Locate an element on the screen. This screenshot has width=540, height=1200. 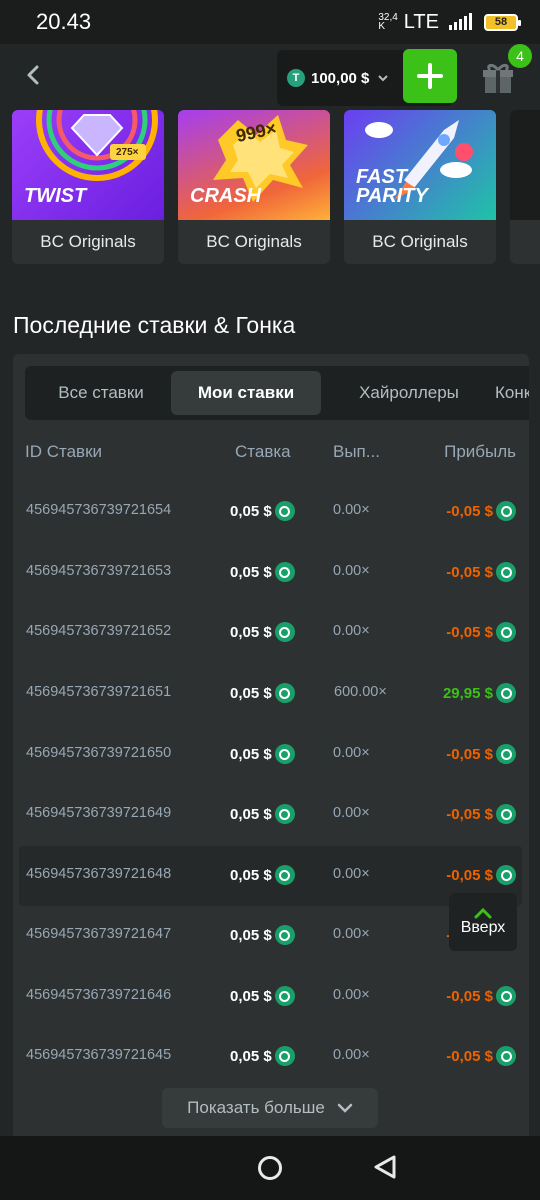
show-more-button: Показать больше is located at coordinates (270, 1108).